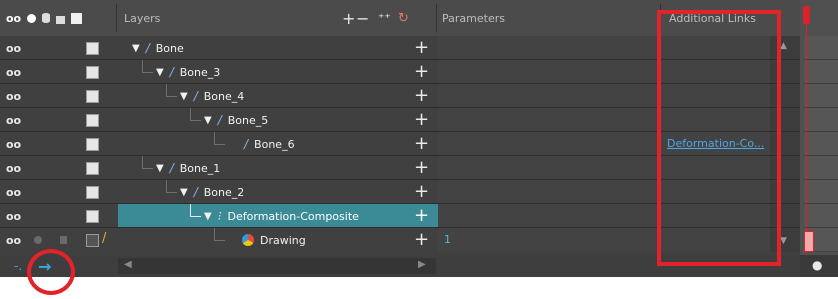 This screenshot has height=299, width=838. What do you see at coordinates (348, 18) in the screenshot?
I see `add-layer-icon: +` at bounding box center [348, 18].